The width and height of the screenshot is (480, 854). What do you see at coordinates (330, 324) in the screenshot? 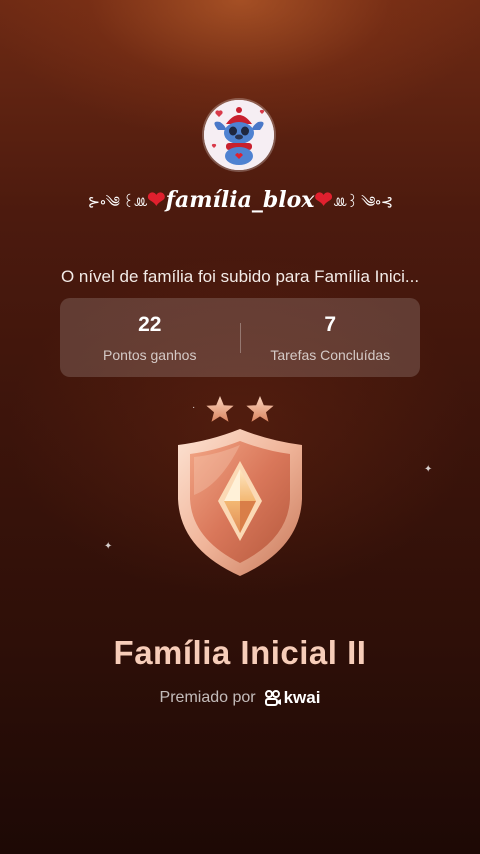
I see `stat-tasks-value: 7` at bounding box center [330, 324].